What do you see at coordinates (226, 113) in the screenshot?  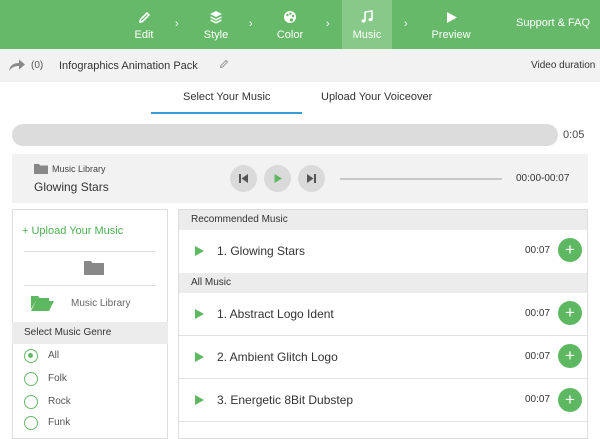 I see `active-tab-indicator` at bounding box center [226, 113].